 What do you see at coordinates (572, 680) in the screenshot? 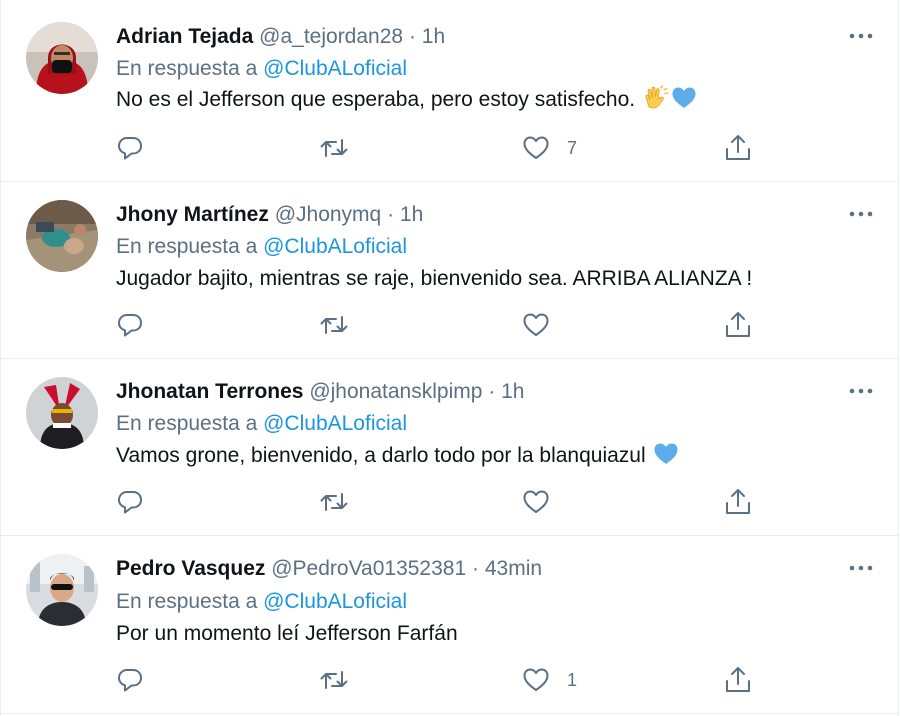
I see `like-count: 1` at bounding box center [572, 680].